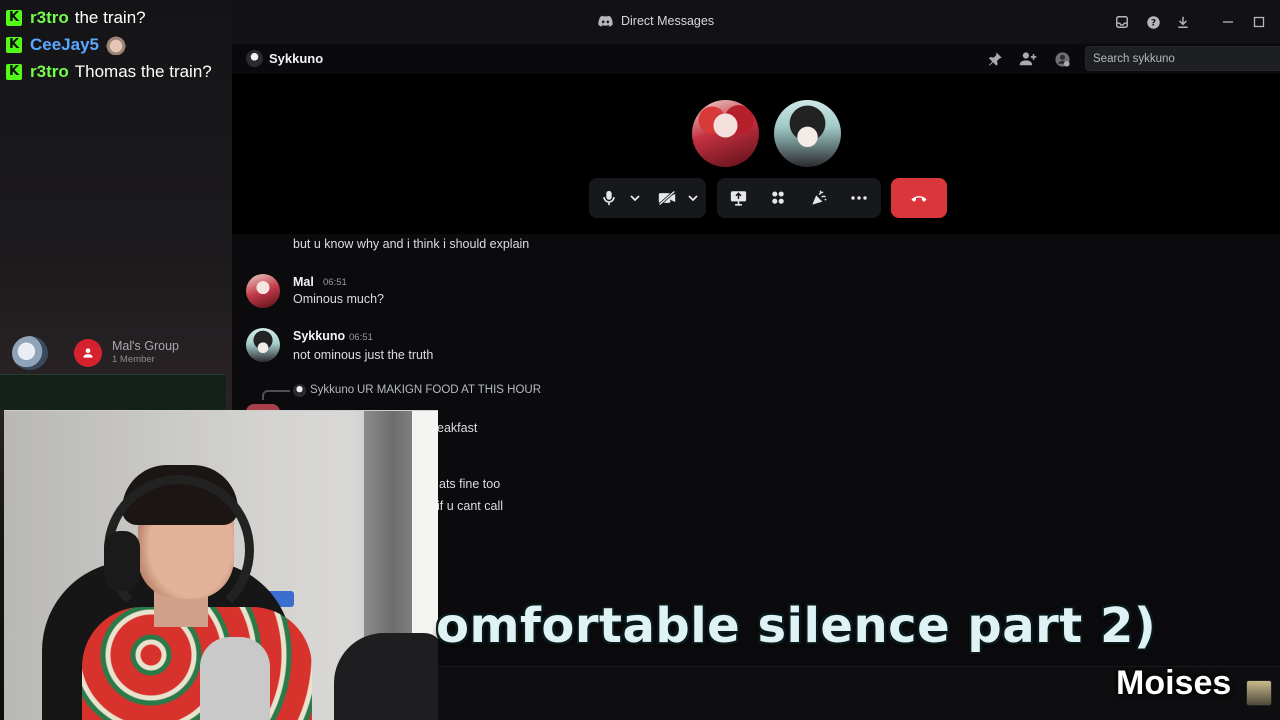  I want to click on watermark-avatar, so click(1259, 693).